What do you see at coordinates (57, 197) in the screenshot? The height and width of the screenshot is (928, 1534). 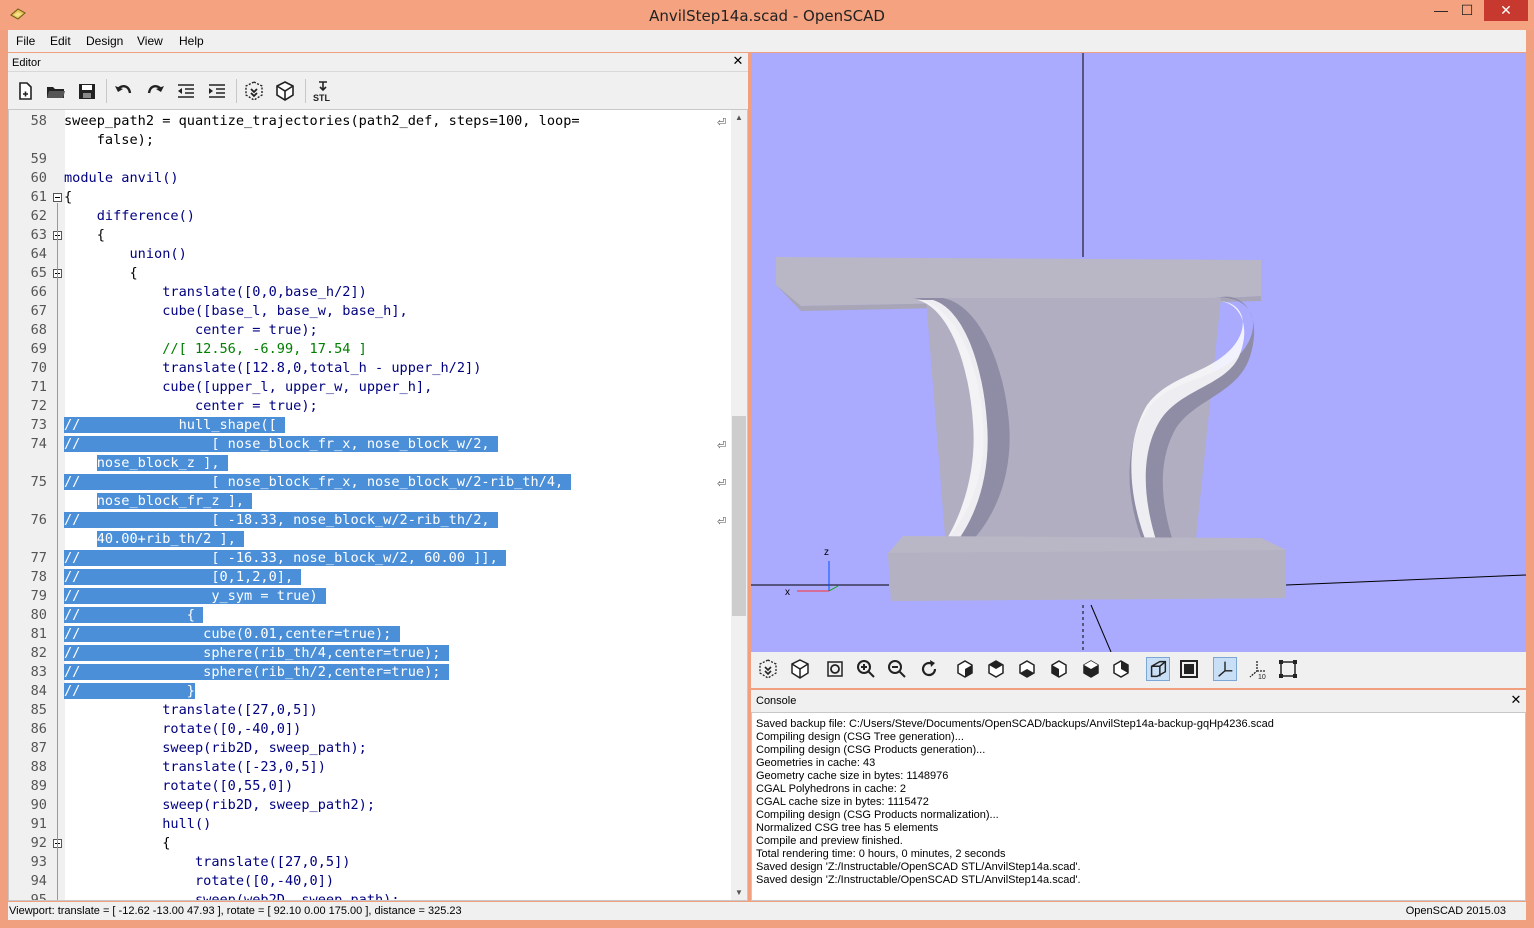 I see `fold-toggle` at bounding box center [57, 197].